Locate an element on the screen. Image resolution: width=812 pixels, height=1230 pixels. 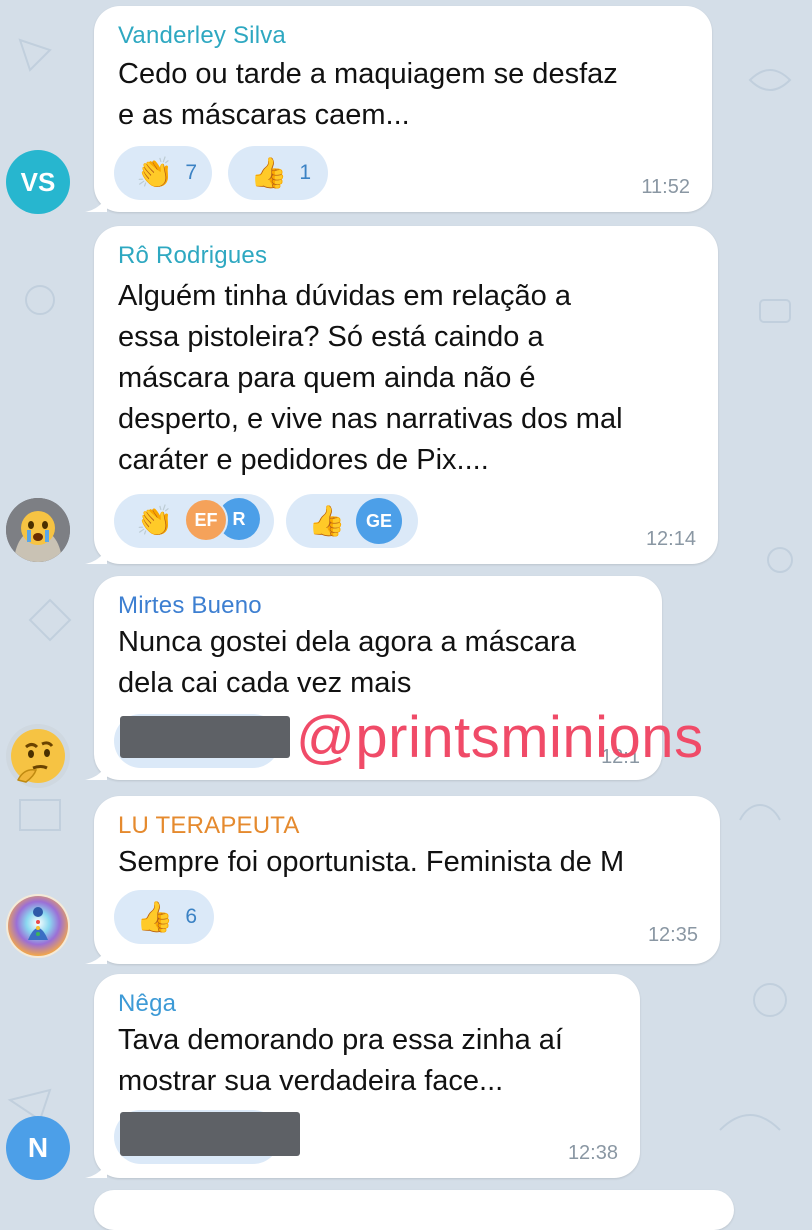
message-time: 12:38 is located at coordinates (592, 1153).